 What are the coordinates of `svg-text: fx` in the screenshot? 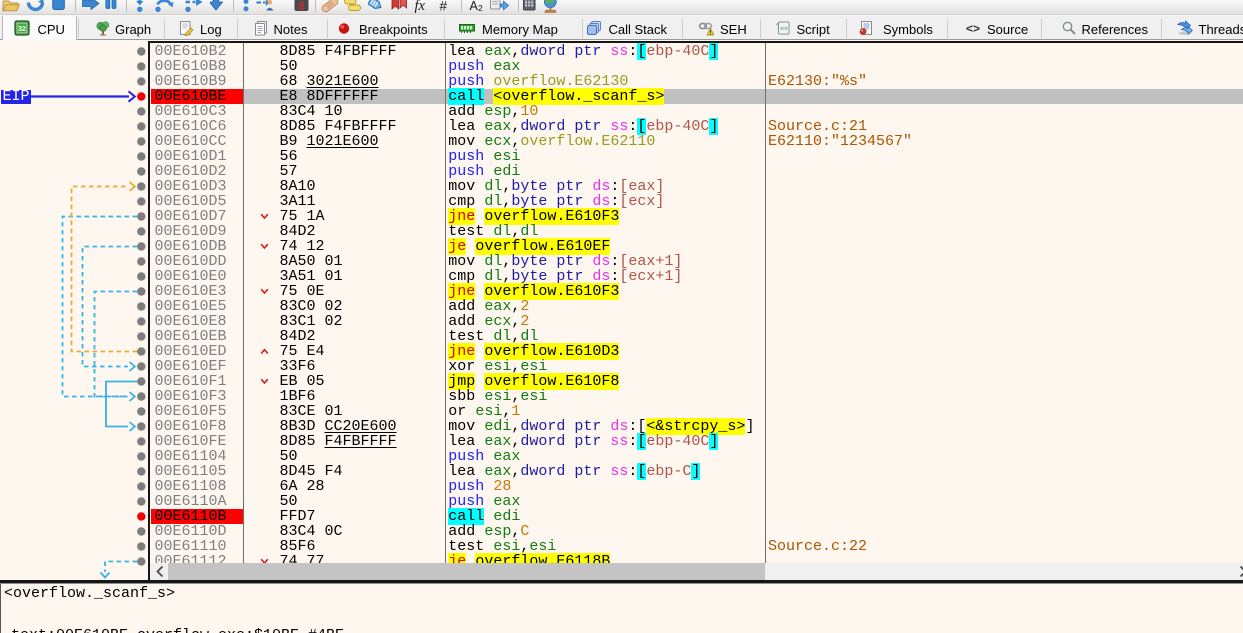 It's located at (419, 6).